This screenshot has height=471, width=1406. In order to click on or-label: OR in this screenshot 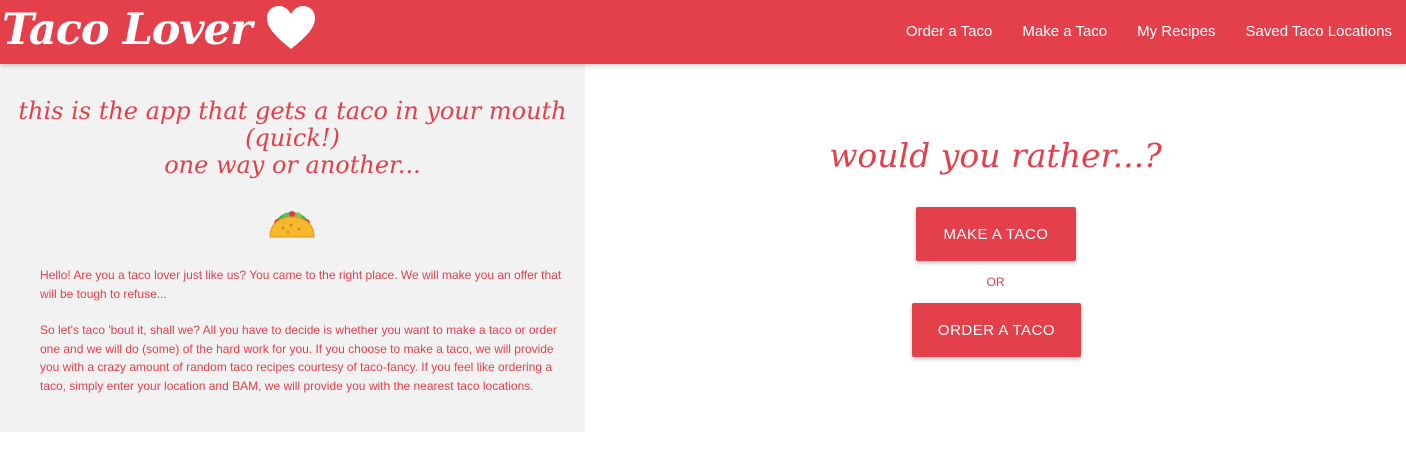, I will do `click(995, 282)`.